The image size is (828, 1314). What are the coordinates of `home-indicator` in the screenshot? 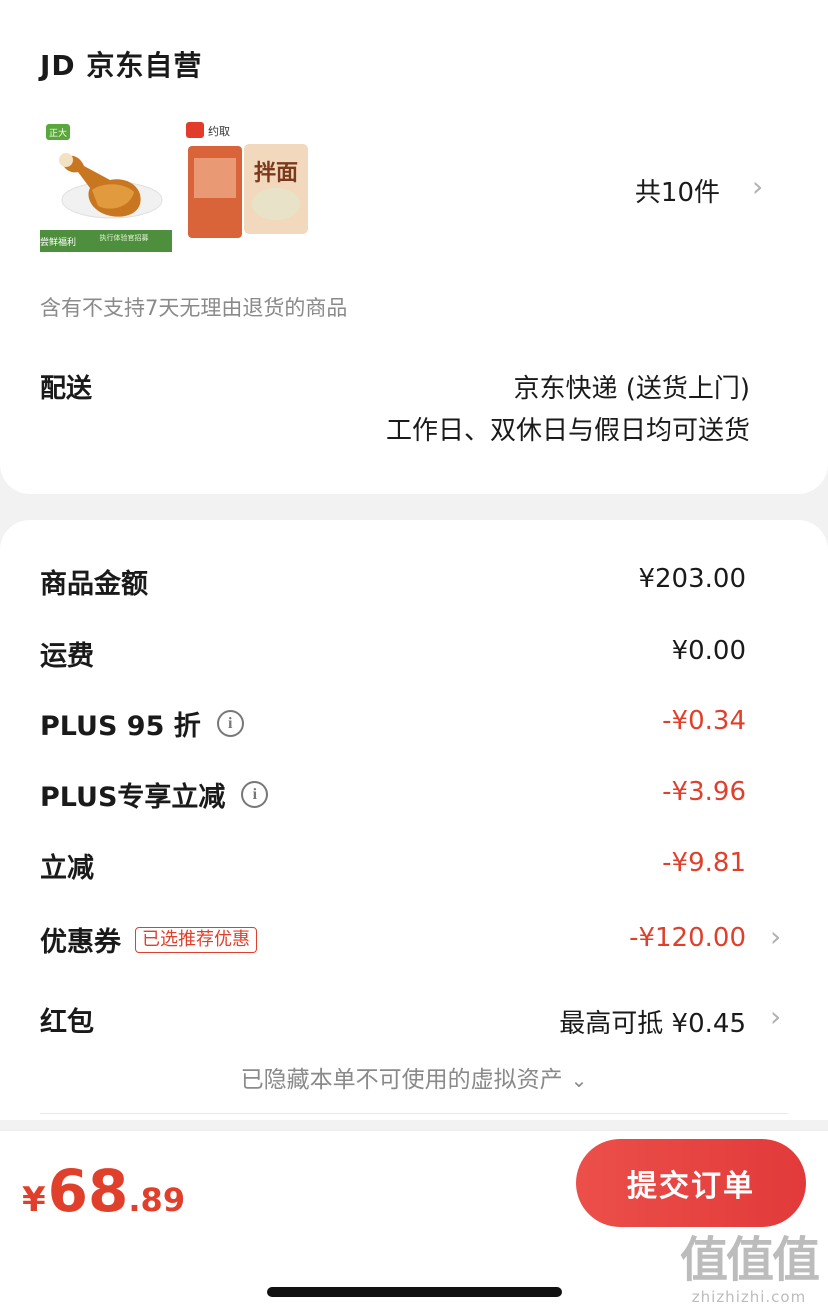 It's located at (414, 1292).